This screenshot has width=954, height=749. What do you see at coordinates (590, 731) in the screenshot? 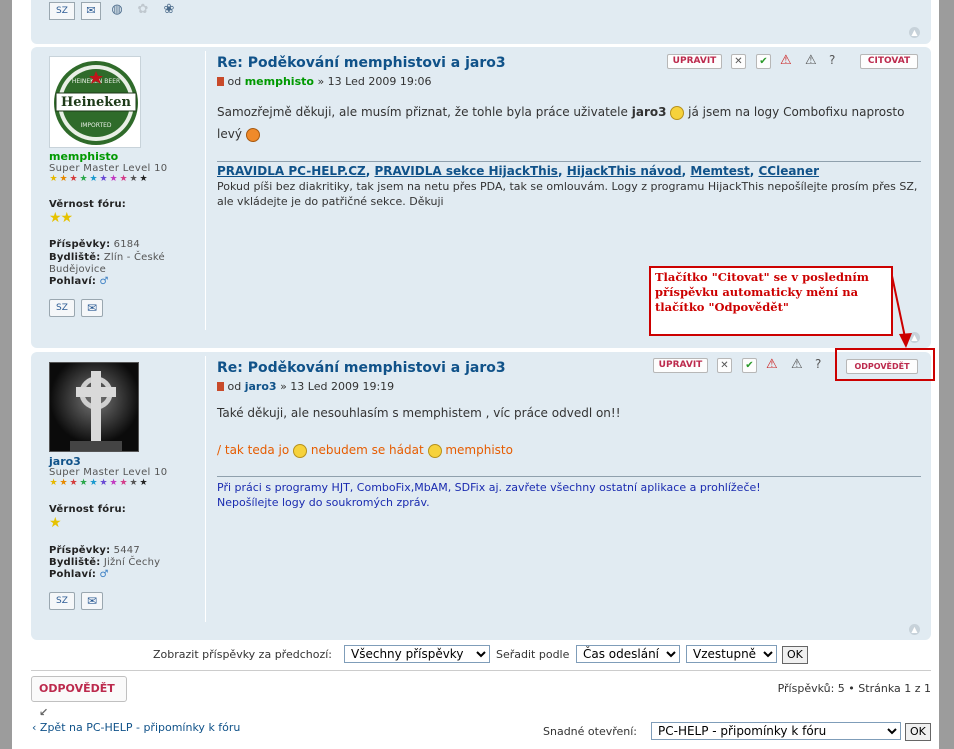
I see `jump-to-label: Snadné otevření:` at bounding box center [590, 731].